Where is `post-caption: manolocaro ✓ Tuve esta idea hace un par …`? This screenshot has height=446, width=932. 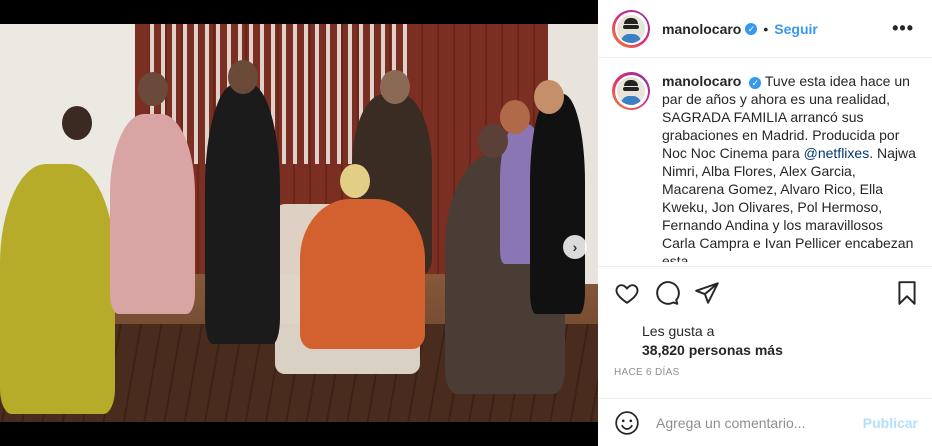
post-caption: manolocaro ✓ Tuve esta idea hace un par … is located at coordinates (766, 167).